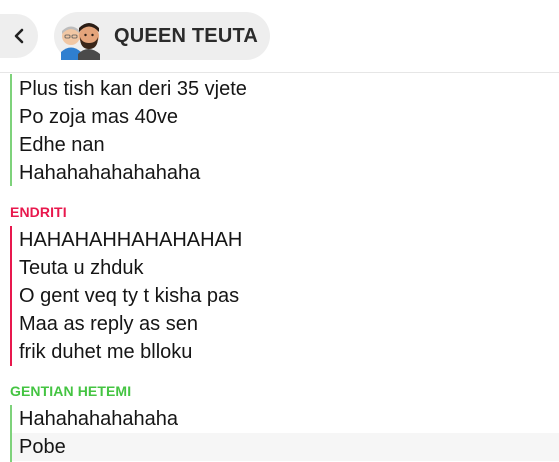 This screenshot has height=462, width=559. I want to click on message-text: Hahahahahahahaha, so click(109, 173).